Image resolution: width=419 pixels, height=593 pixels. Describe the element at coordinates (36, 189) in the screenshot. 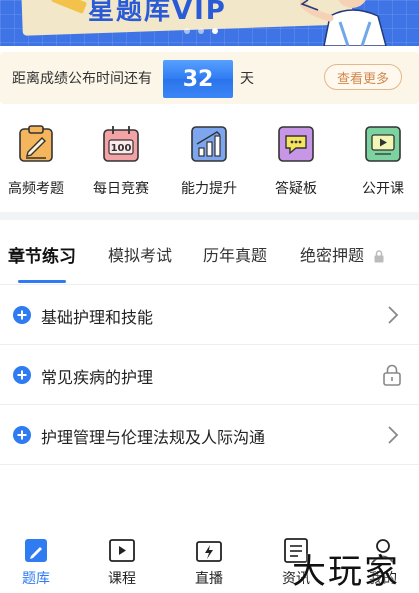

I see `quick-item-label: 高频考题` at that location.